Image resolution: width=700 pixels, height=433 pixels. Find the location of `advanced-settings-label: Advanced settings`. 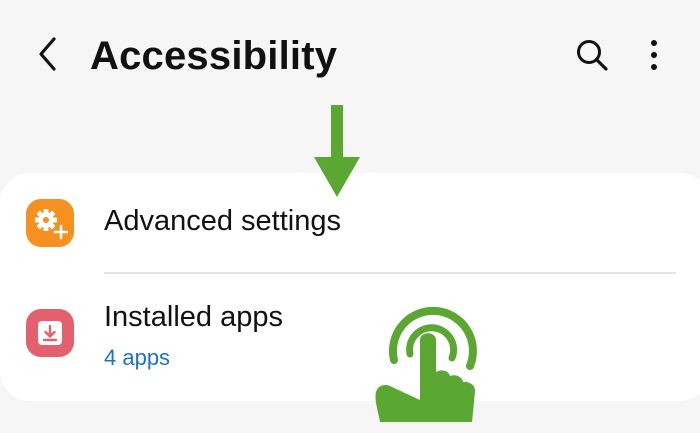

advanced-settings-label: Advanced settings is located at coordinates (222, 221).